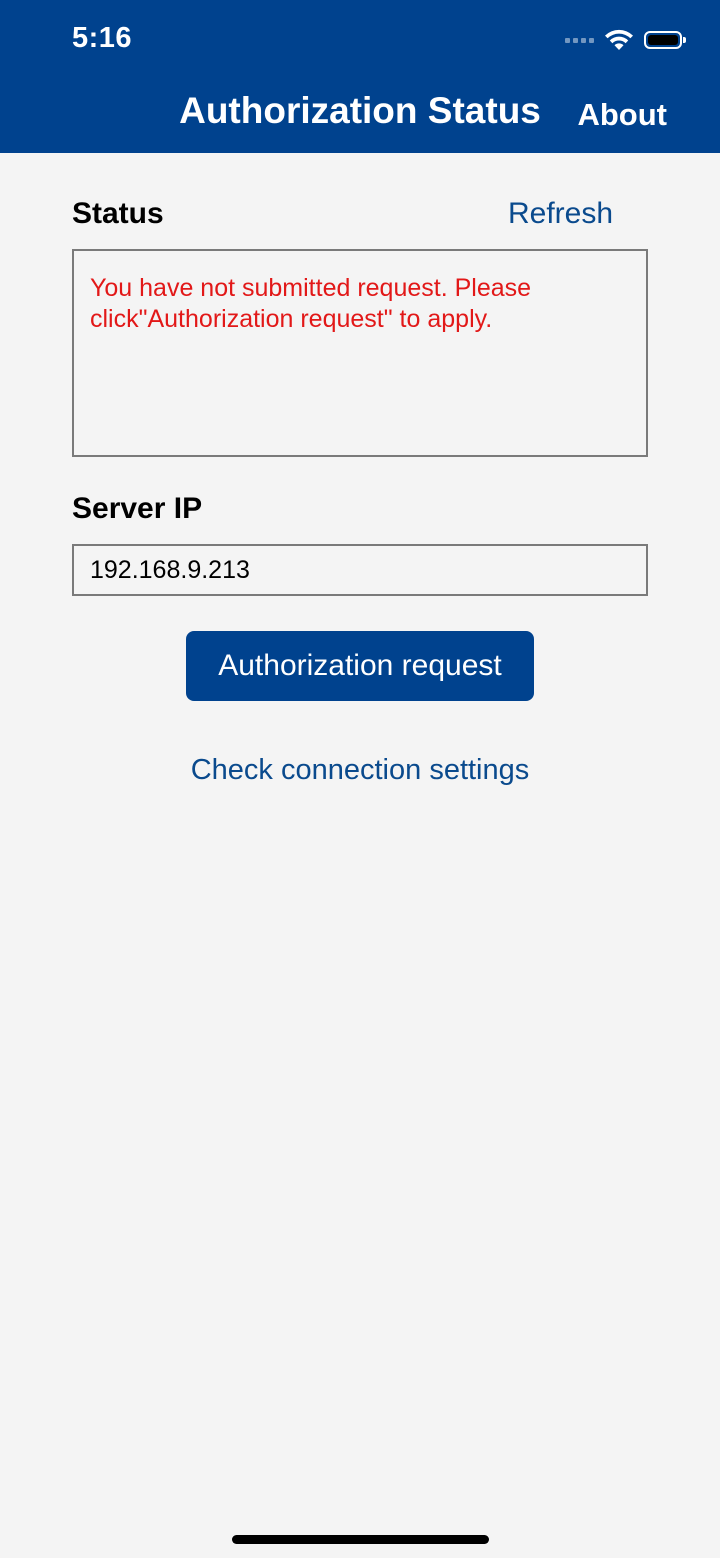 This screenshot has height=1558, width=720. Describe the element at coordinates (560, 214) in the screenshot. I see `refresh-button: Refresh` at that location.